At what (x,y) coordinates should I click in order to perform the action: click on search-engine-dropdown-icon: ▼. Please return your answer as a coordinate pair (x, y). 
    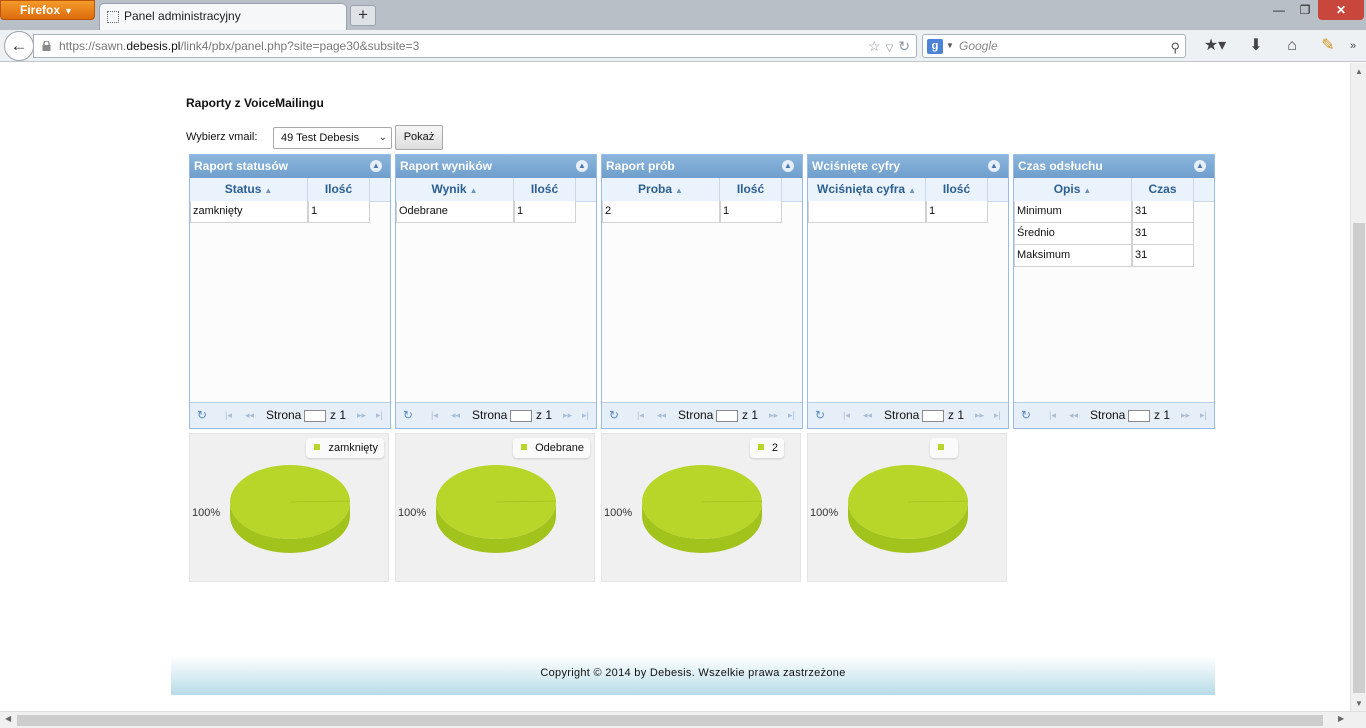
    Looking at the image, I should click on (950, 46).